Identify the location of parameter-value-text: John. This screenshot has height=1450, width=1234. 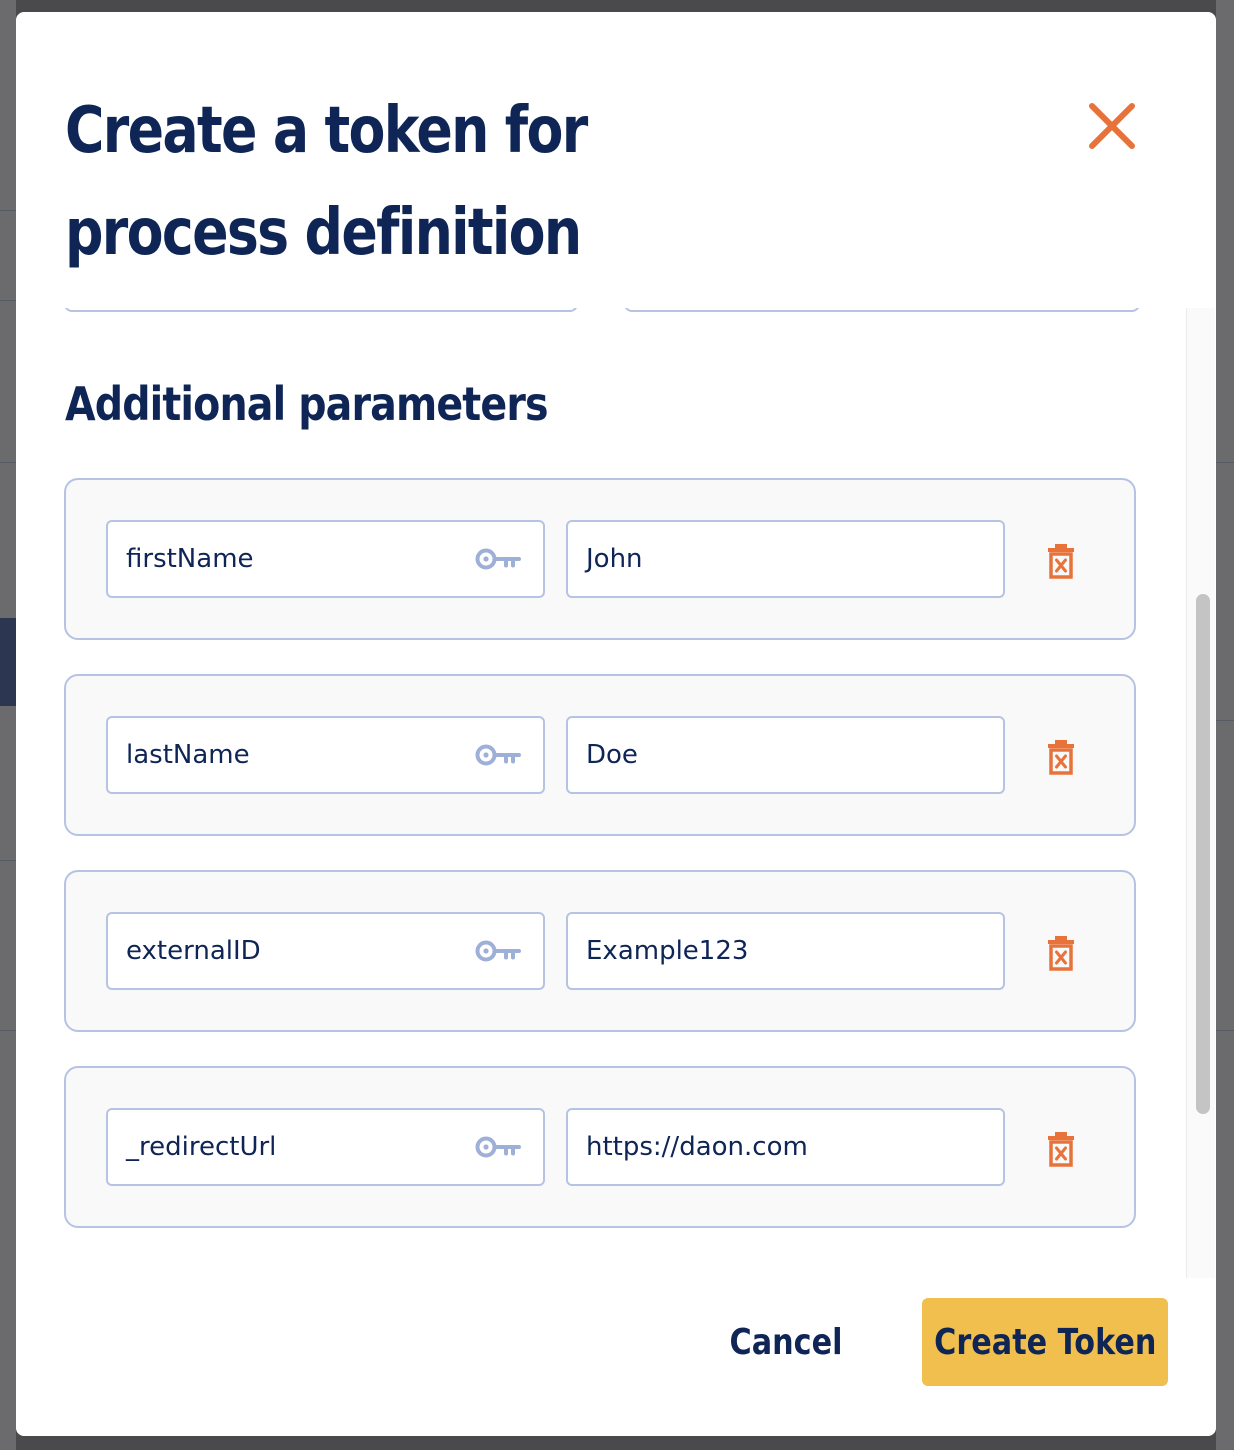
(614, 559).